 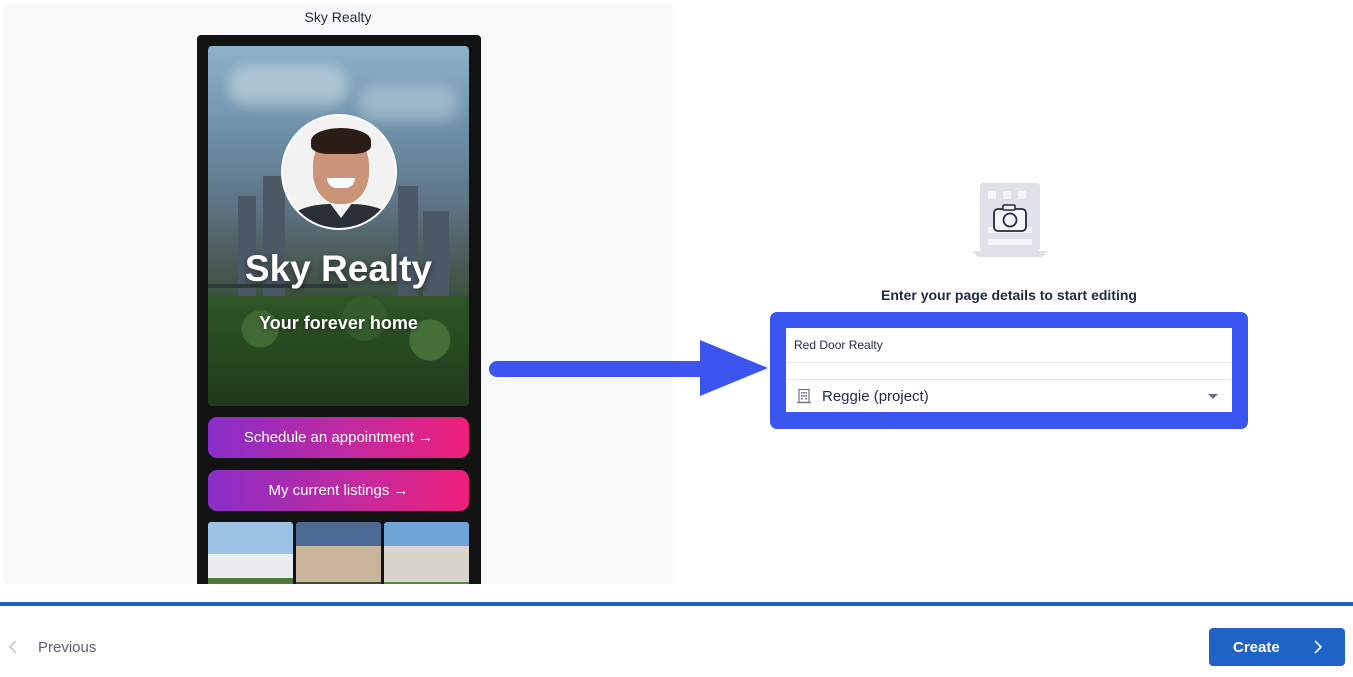 What do you see at coordinates (804, 396) in the screenshot?
I see `building-icon` at bounding box center [804, 396].